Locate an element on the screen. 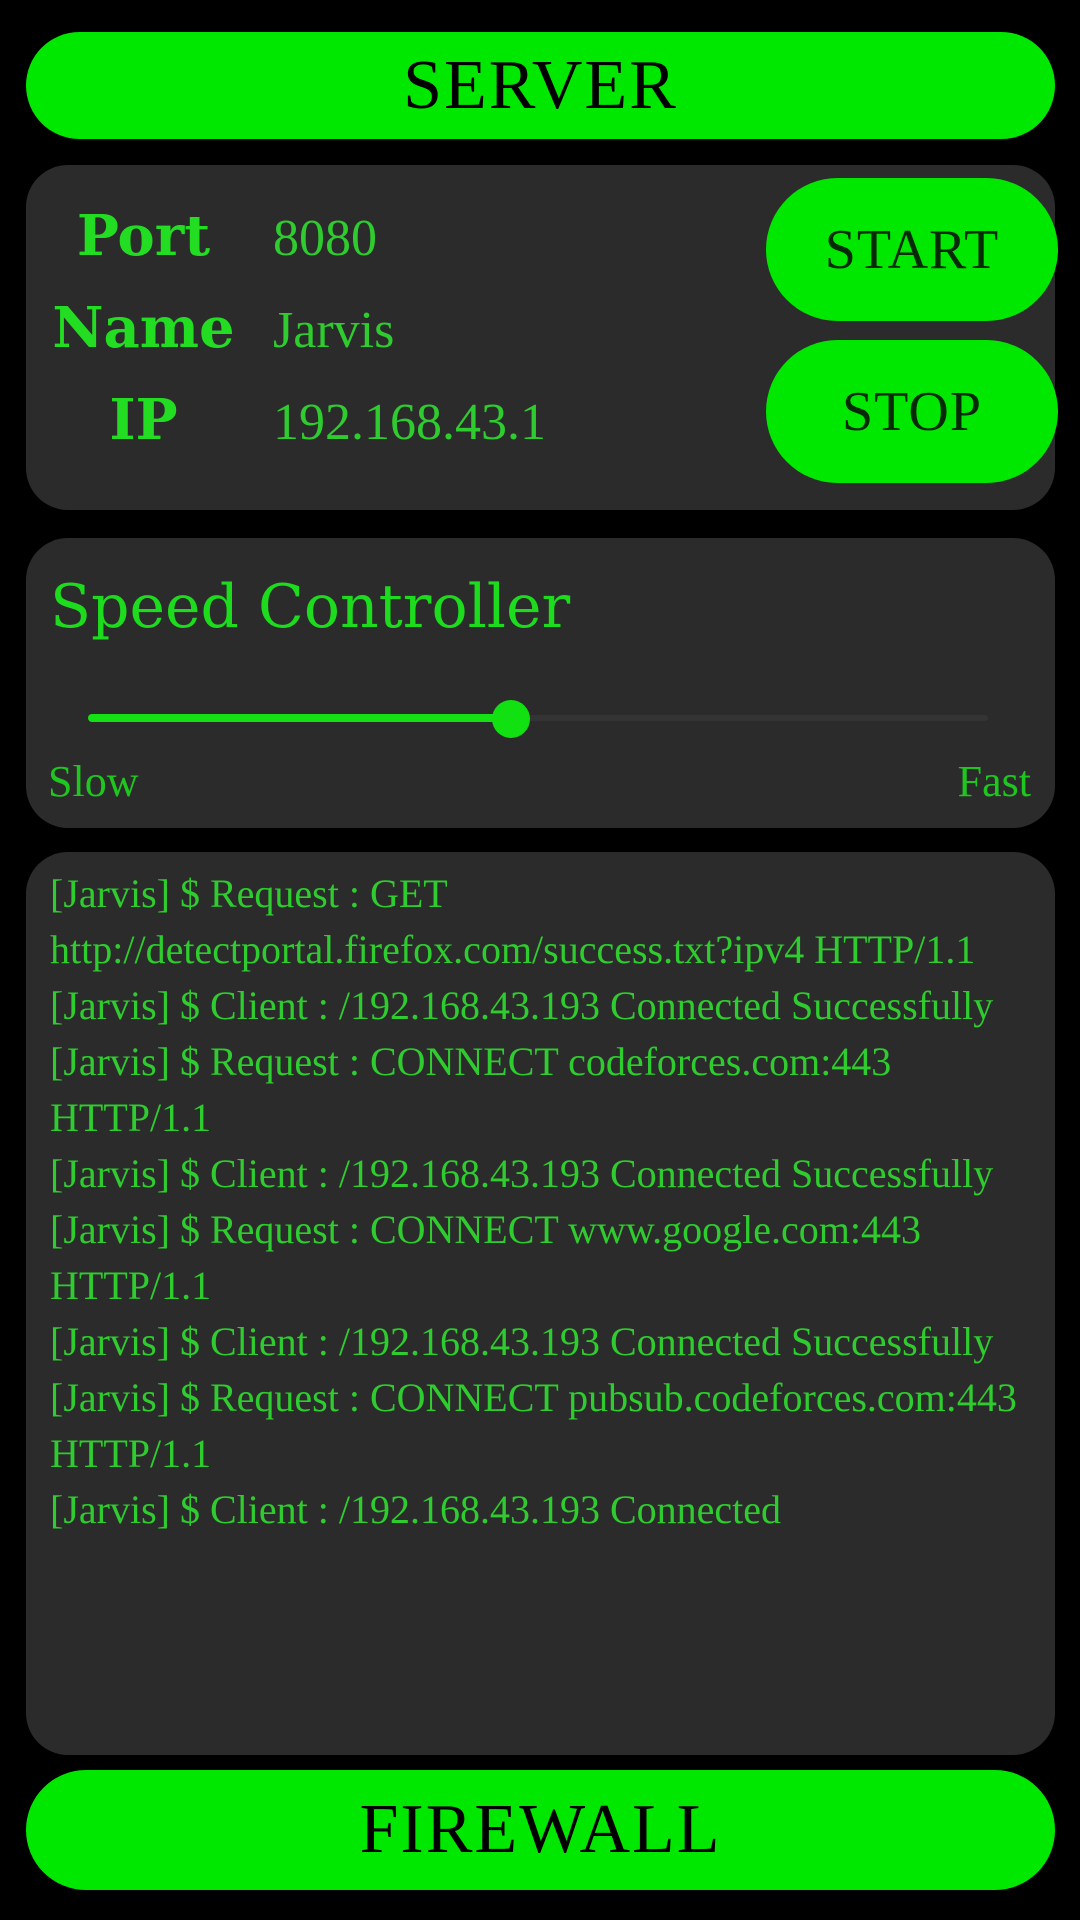  server-info-list: Port 8080 Name Jarvis IP 192.168.43.1 is located at coordinates (336, 341).